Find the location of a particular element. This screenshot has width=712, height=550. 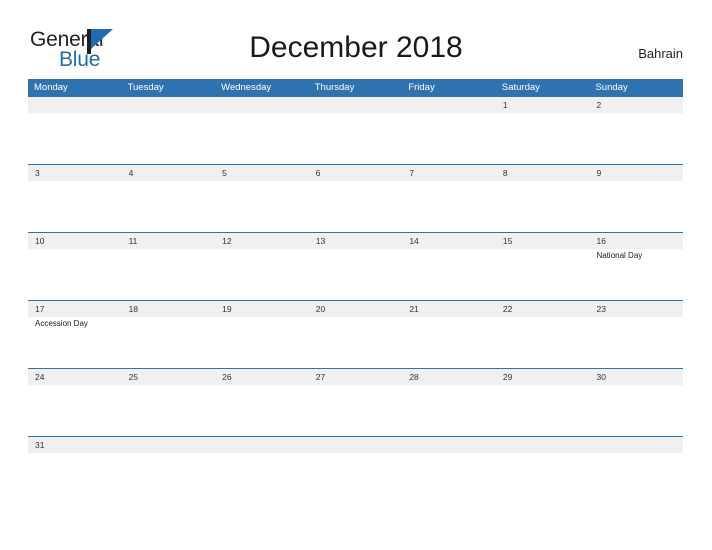

weekday-header-sunday: Sunday is located at coordinates (611, 87).